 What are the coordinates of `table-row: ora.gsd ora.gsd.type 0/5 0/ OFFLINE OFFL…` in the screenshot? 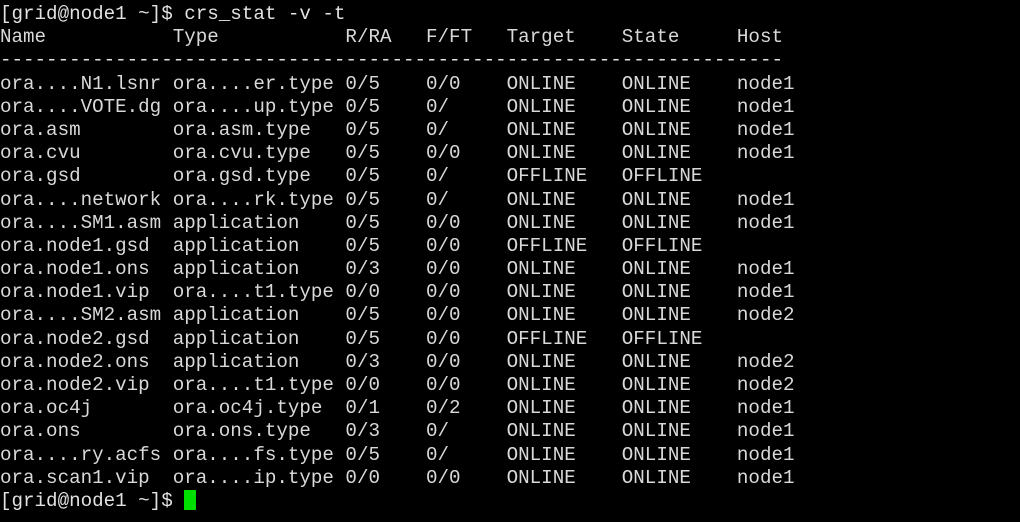 It's located at (351, 176).